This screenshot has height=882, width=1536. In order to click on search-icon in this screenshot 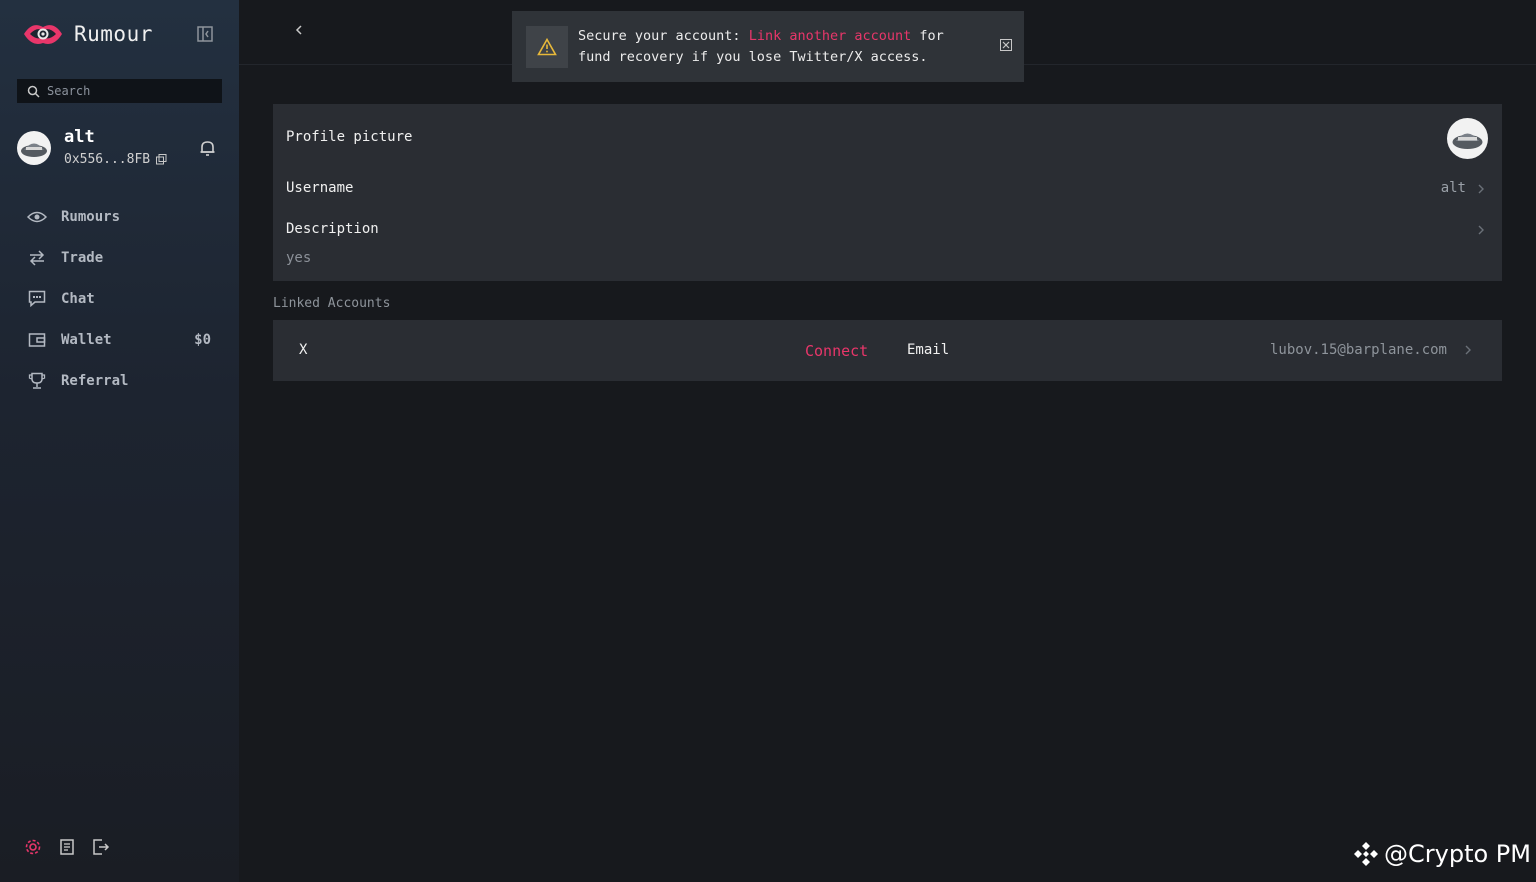, I will do `click(33, 91)`.